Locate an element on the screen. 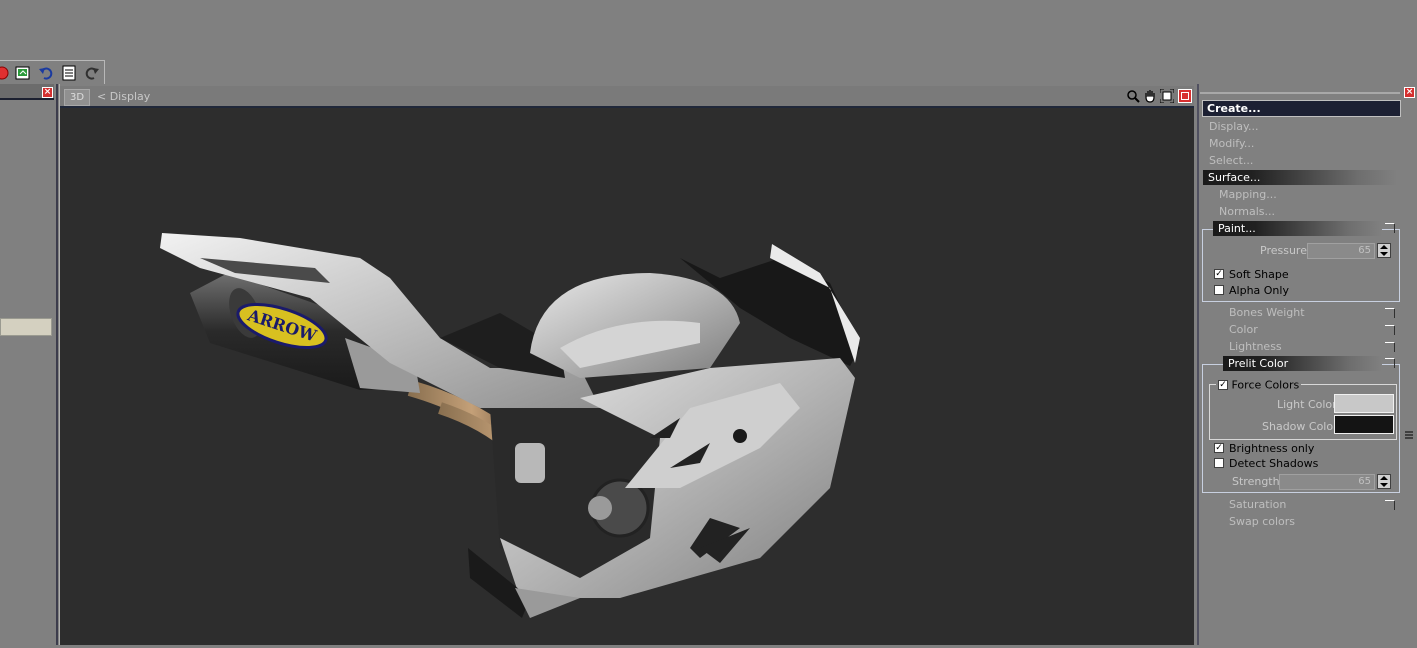 The image size is (1417, 648). right-panel-close-icon: × is located at coordinates (1409, 92).